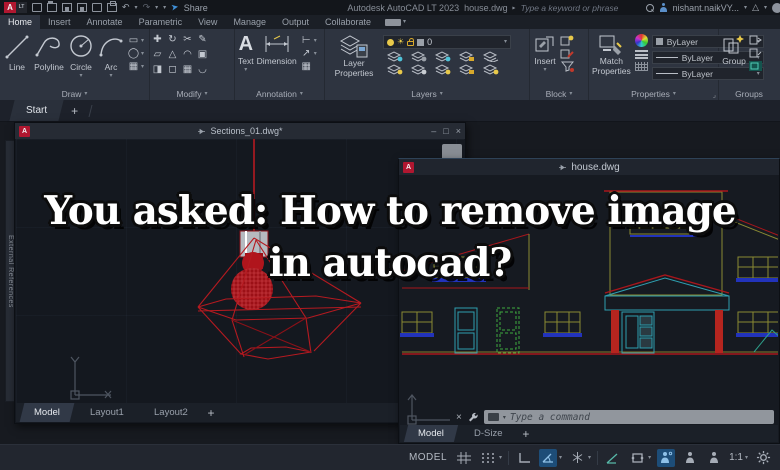  What do you see at coordinates (192, 94) in the screenshot?
I see `modify-panel-label: Modify ▾` at bounding box center [192, 94].